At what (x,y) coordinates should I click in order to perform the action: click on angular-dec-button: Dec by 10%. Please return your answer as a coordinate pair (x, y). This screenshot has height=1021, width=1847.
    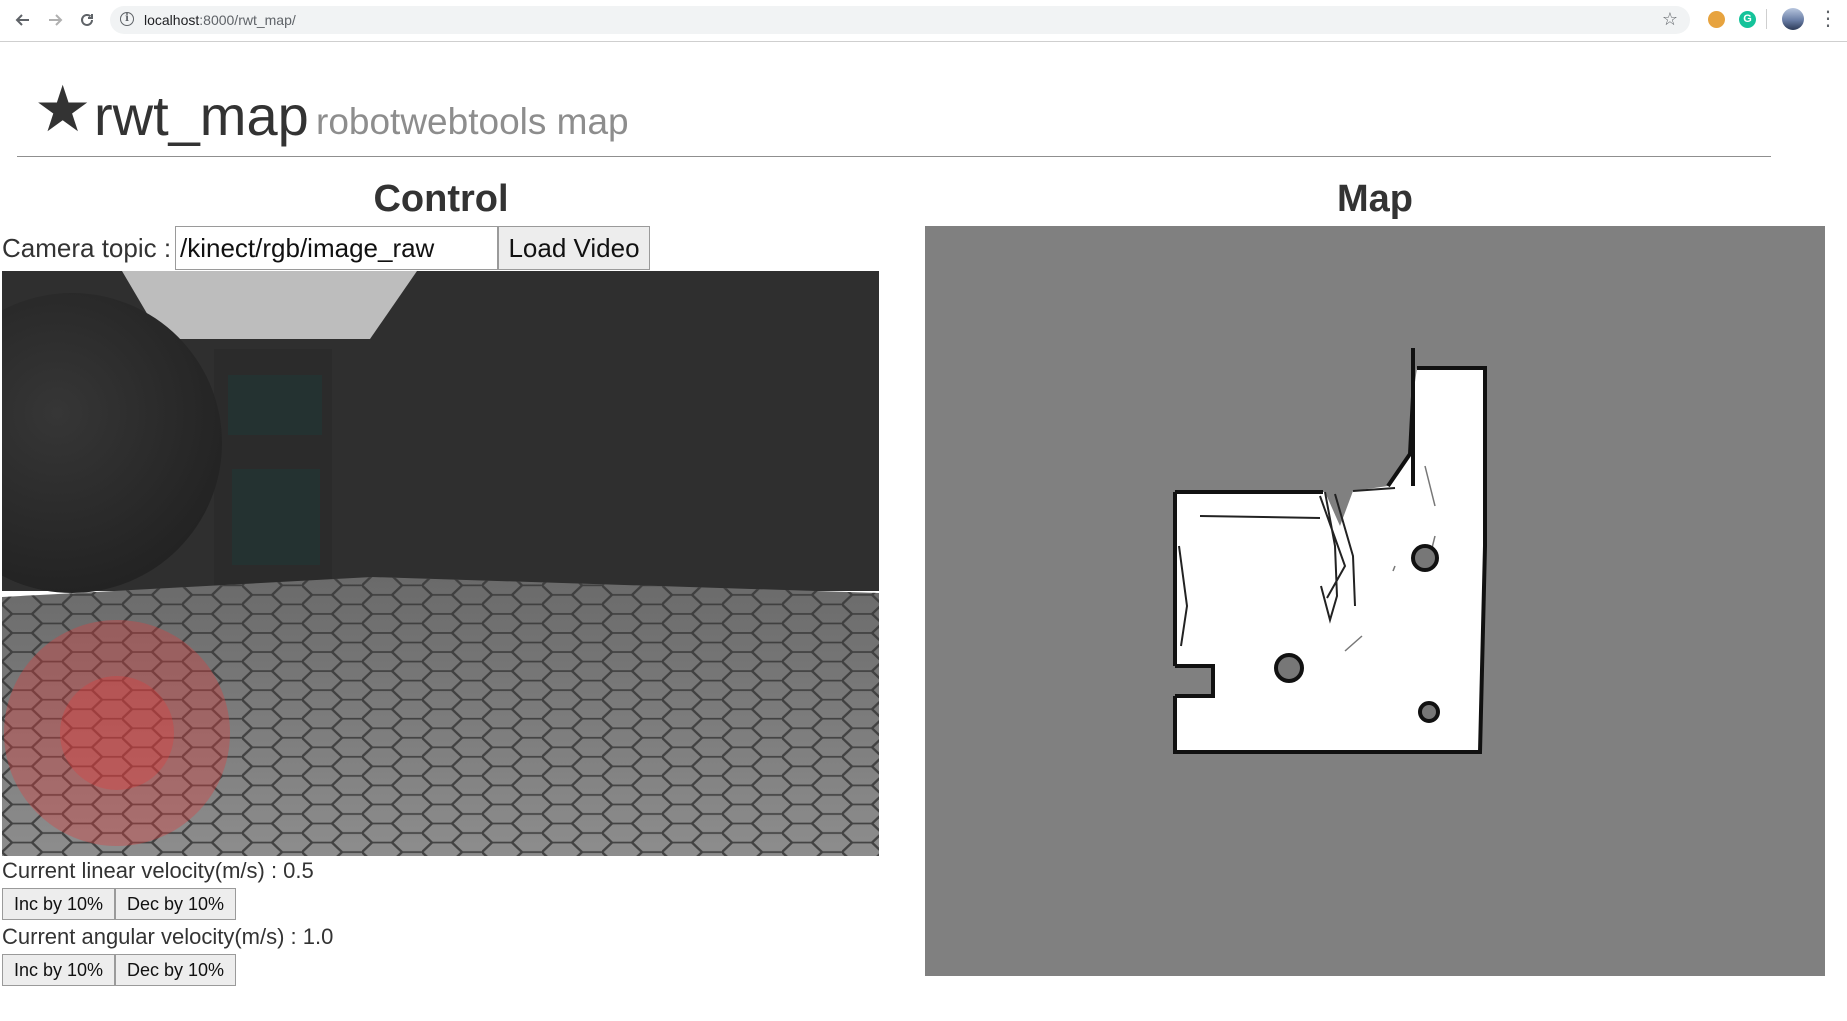
    Looking at the image, I should click on (175, 970).